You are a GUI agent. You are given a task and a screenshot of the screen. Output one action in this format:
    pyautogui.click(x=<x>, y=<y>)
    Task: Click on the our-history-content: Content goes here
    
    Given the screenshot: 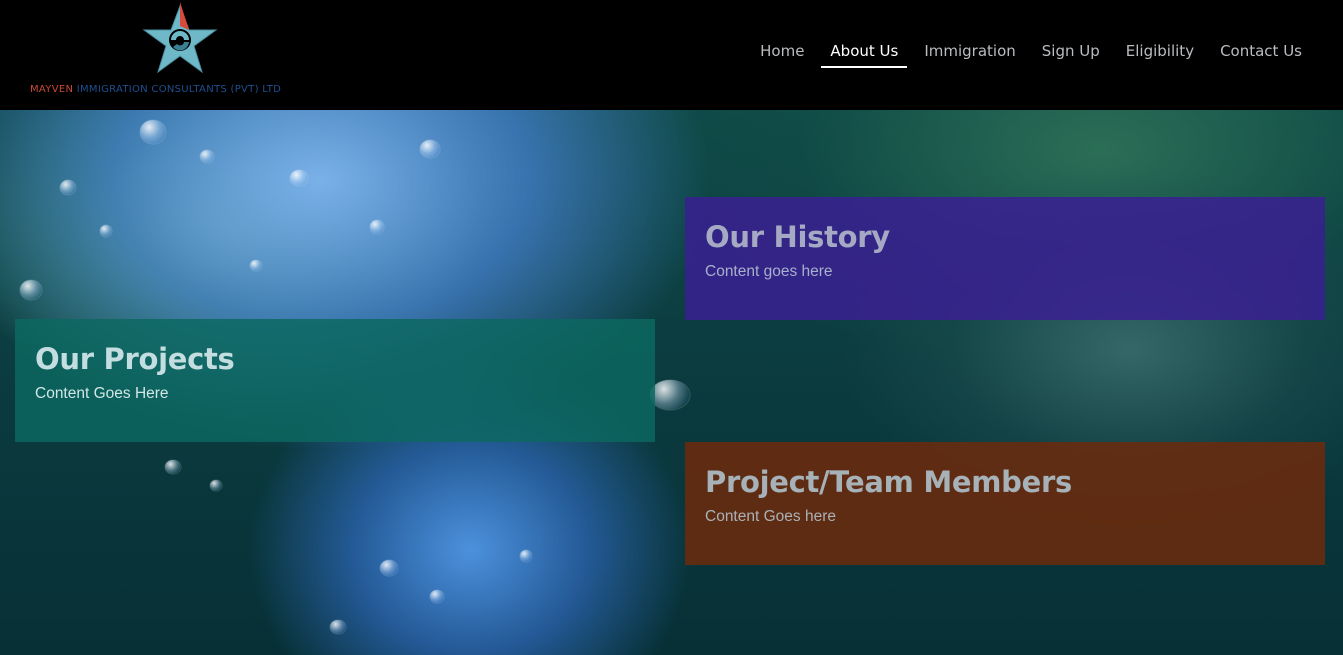 What is the action you would take?
    pyautogui.click(x=769, y=271)
    